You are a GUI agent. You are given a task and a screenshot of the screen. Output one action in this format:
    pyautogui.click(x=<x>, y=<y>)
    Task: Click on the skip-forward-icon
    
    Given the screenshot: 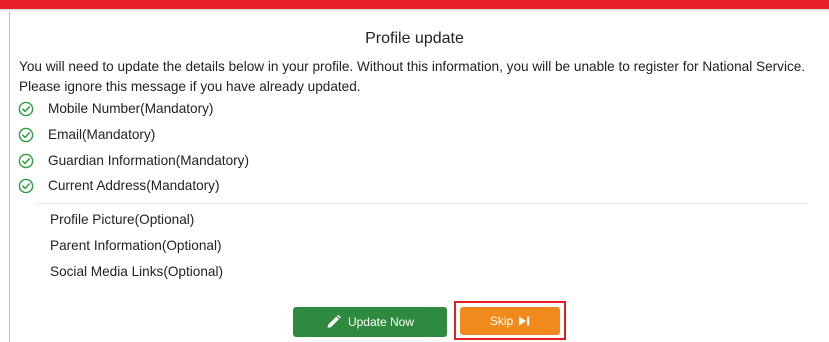 What is the action you would take?
    pyautogui.click(x=524, y=321)
    